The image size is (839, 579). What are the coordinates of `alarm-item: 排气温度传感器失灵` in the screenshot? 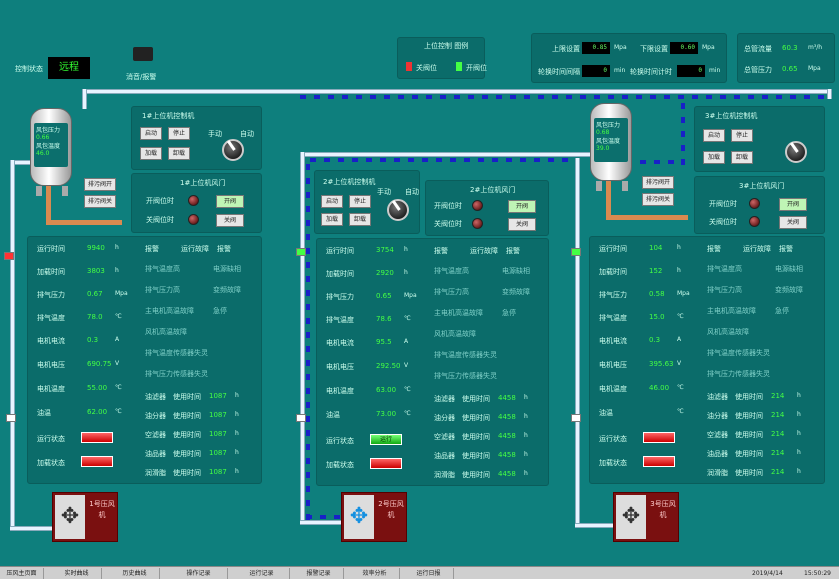 It's located at (176, 353).